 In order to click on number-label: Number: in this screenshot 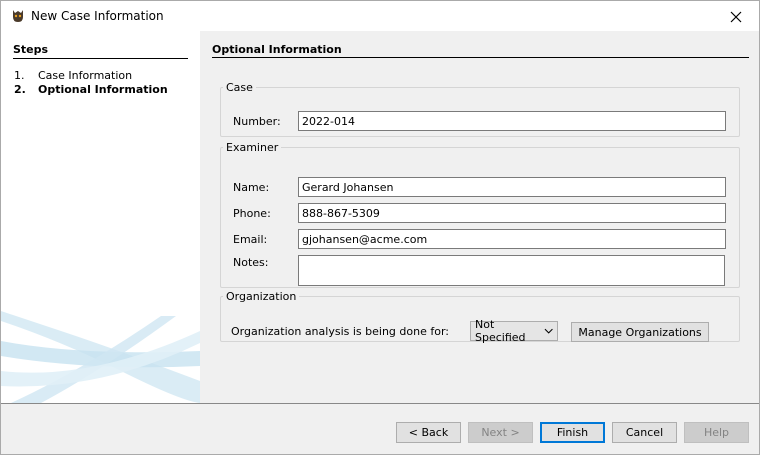, I will do `click(257, 121)`.